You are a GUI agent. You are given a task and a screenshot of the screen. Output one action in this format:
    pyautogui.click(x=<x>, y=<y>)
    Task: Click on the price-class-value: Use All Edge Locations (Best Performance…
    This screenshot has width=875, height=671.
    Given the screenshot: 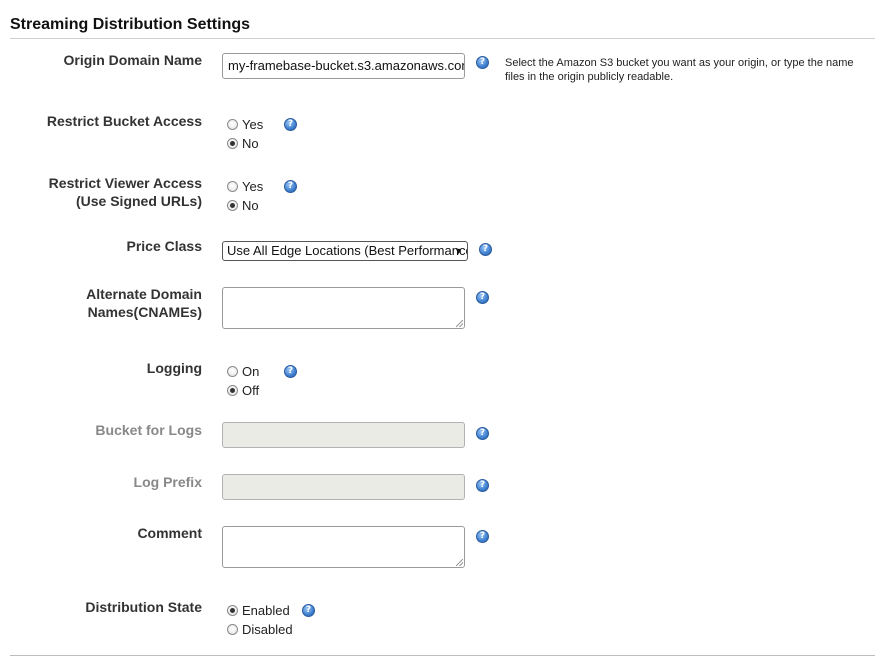 What is the action you would take?
    pyautogui.click(x=347, y=250)
    